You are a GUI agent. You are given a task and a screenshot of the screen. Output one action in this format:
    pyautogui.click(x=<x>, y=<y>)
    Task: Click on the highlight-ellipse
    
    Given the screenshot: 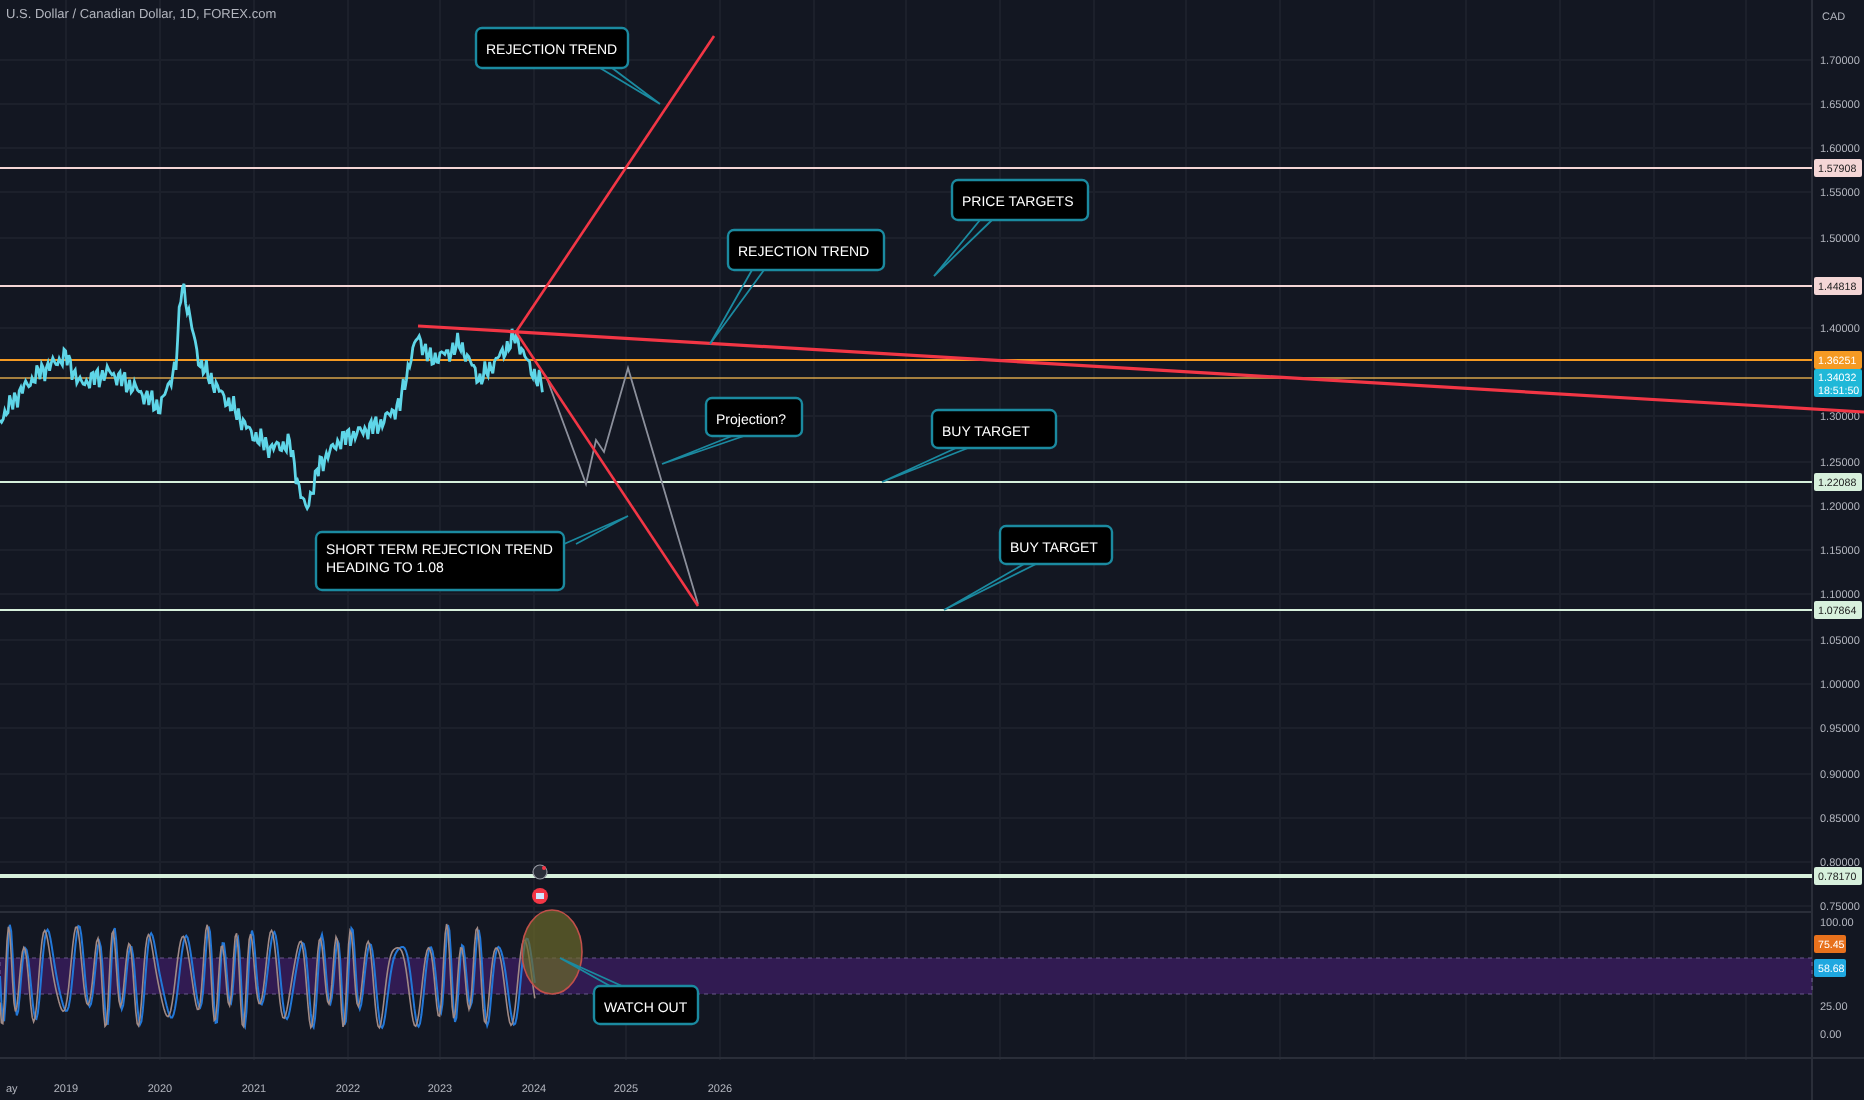 What is the action you would take?
    pyautogui.click(x=552, y=952)
    